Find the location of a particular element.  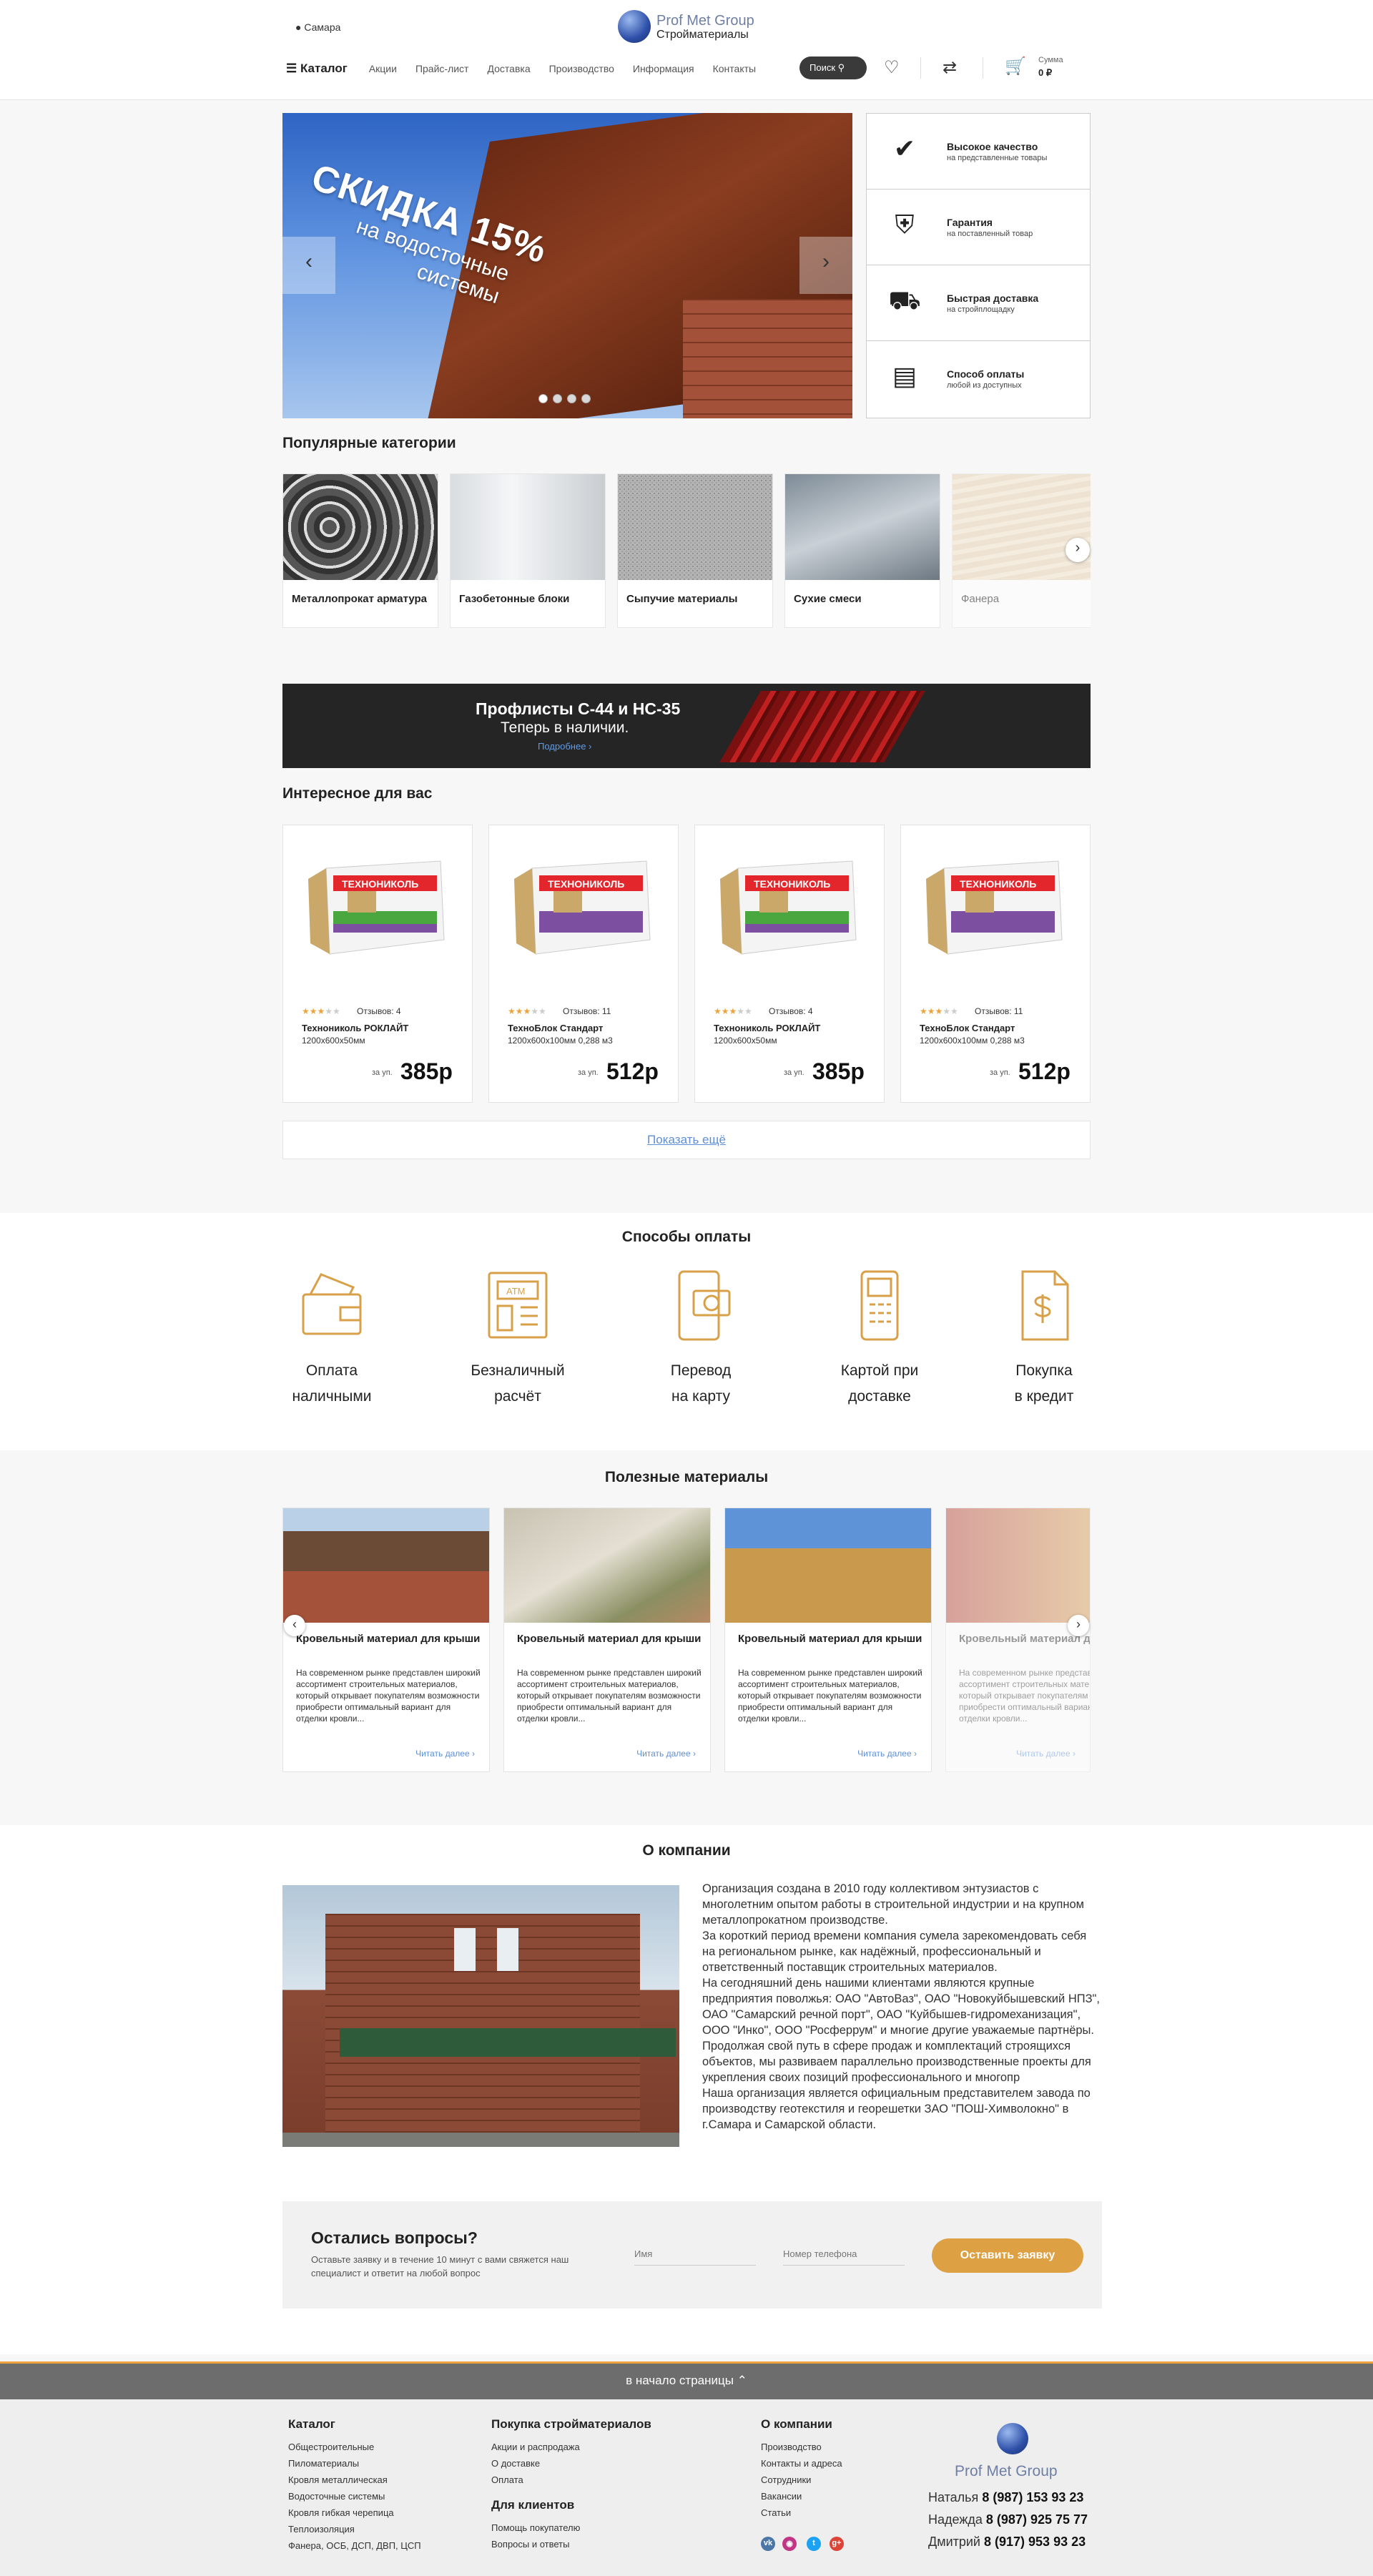

slider-prev-button: ‹ is located at coordinates (308, 265).